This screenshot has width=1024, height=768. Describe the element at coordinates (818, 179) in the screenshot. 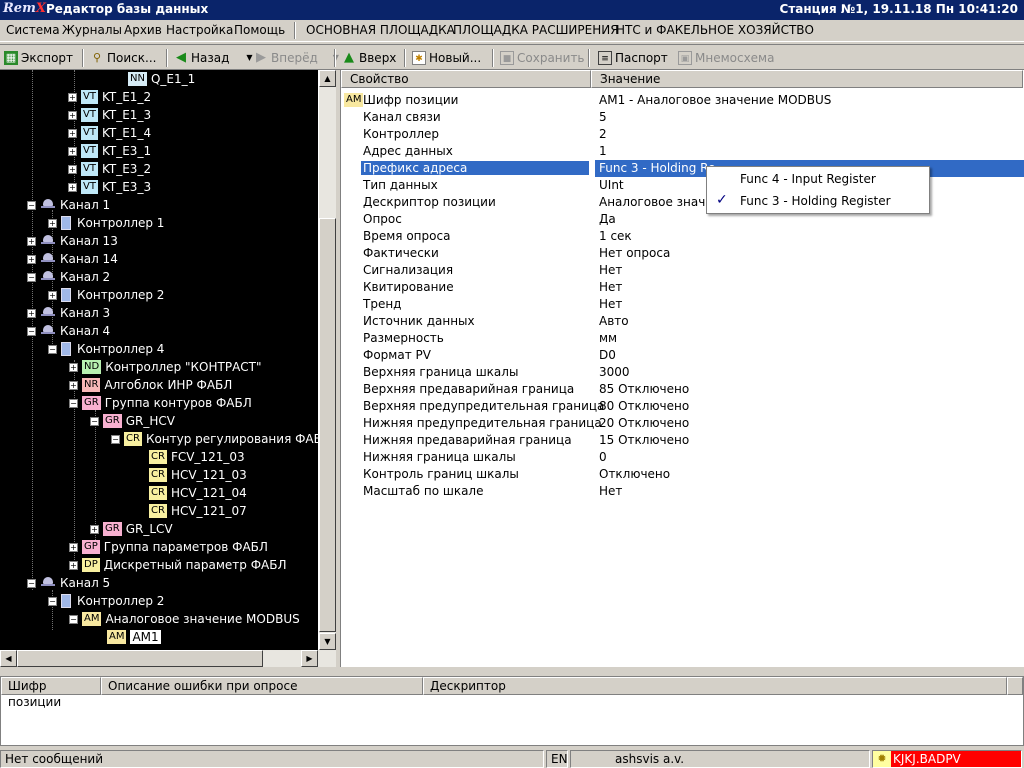

I see `dropdown-option: Func 4 - Input Register` at that location.